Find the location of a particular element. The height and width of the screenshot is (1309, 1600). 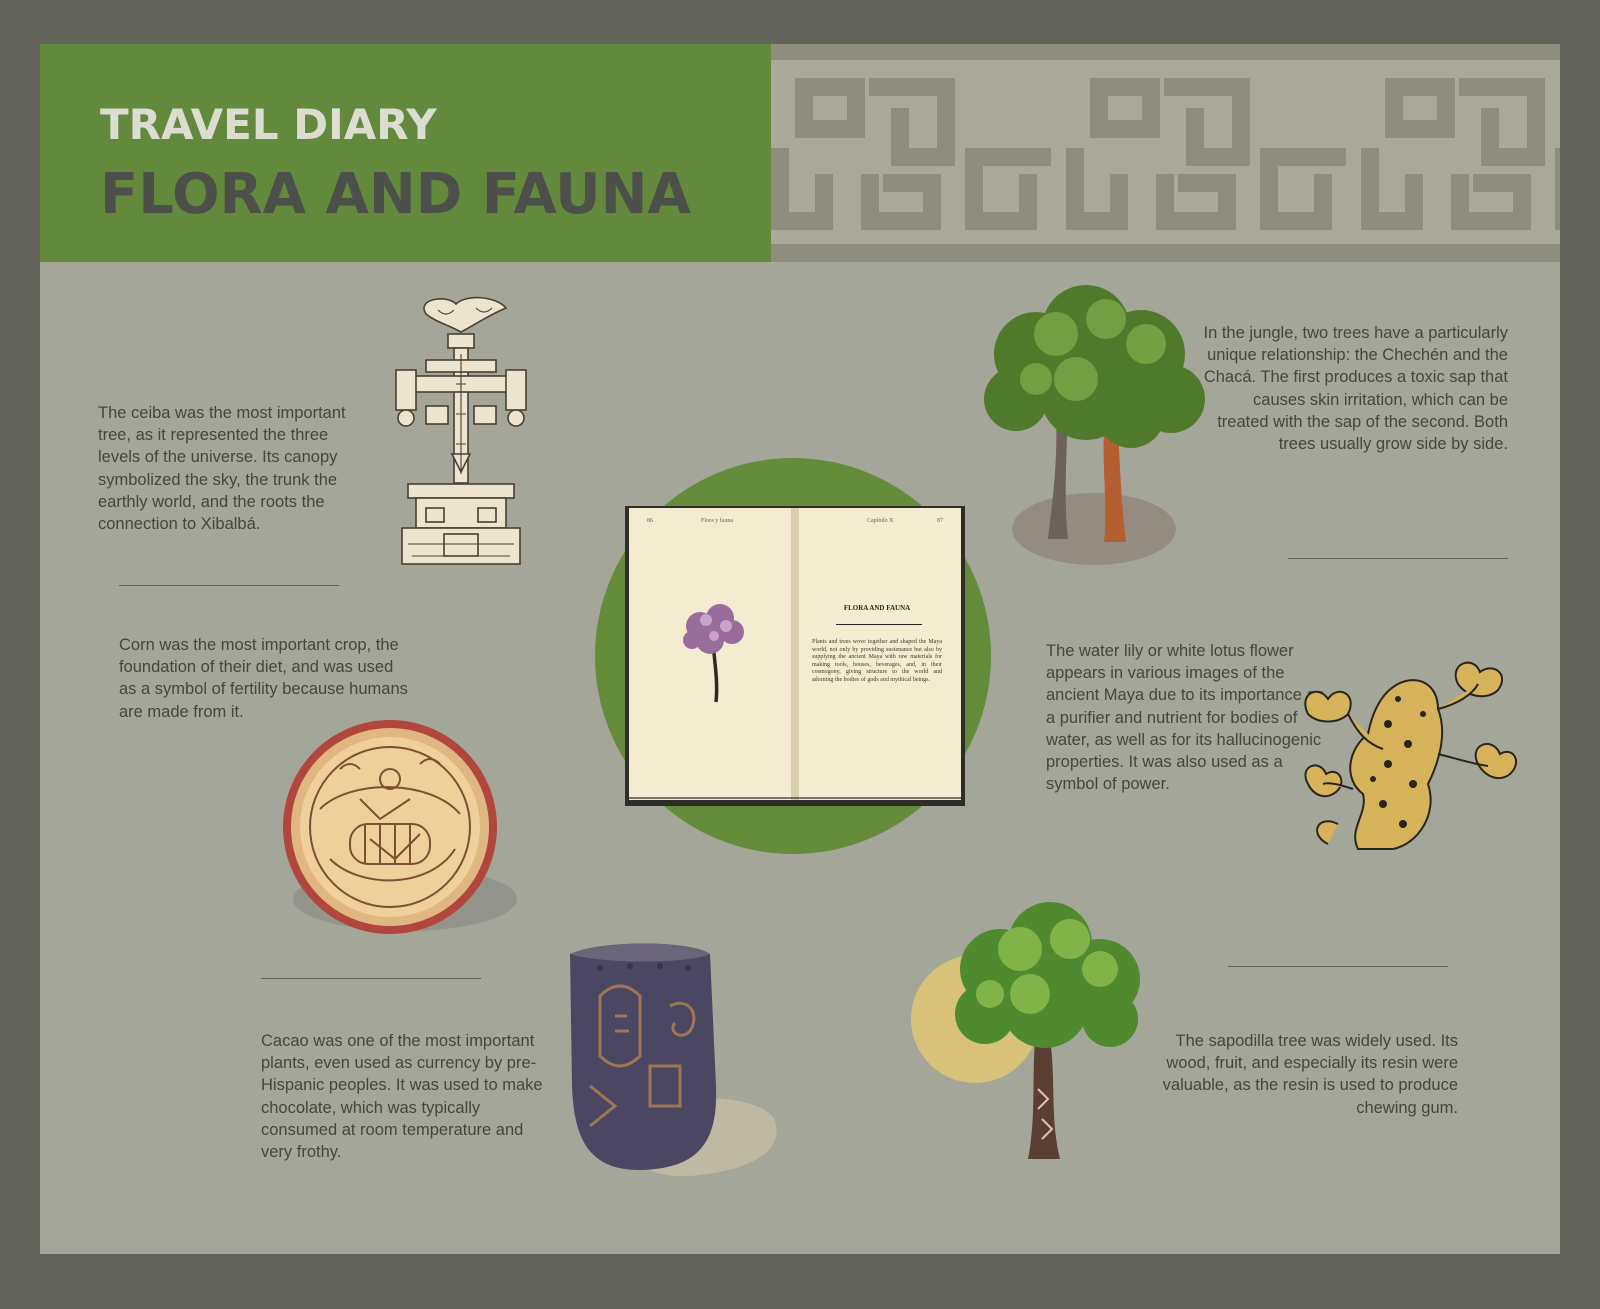

ceiba-cosmic-tree-icon is located at coordinates (461, 431).